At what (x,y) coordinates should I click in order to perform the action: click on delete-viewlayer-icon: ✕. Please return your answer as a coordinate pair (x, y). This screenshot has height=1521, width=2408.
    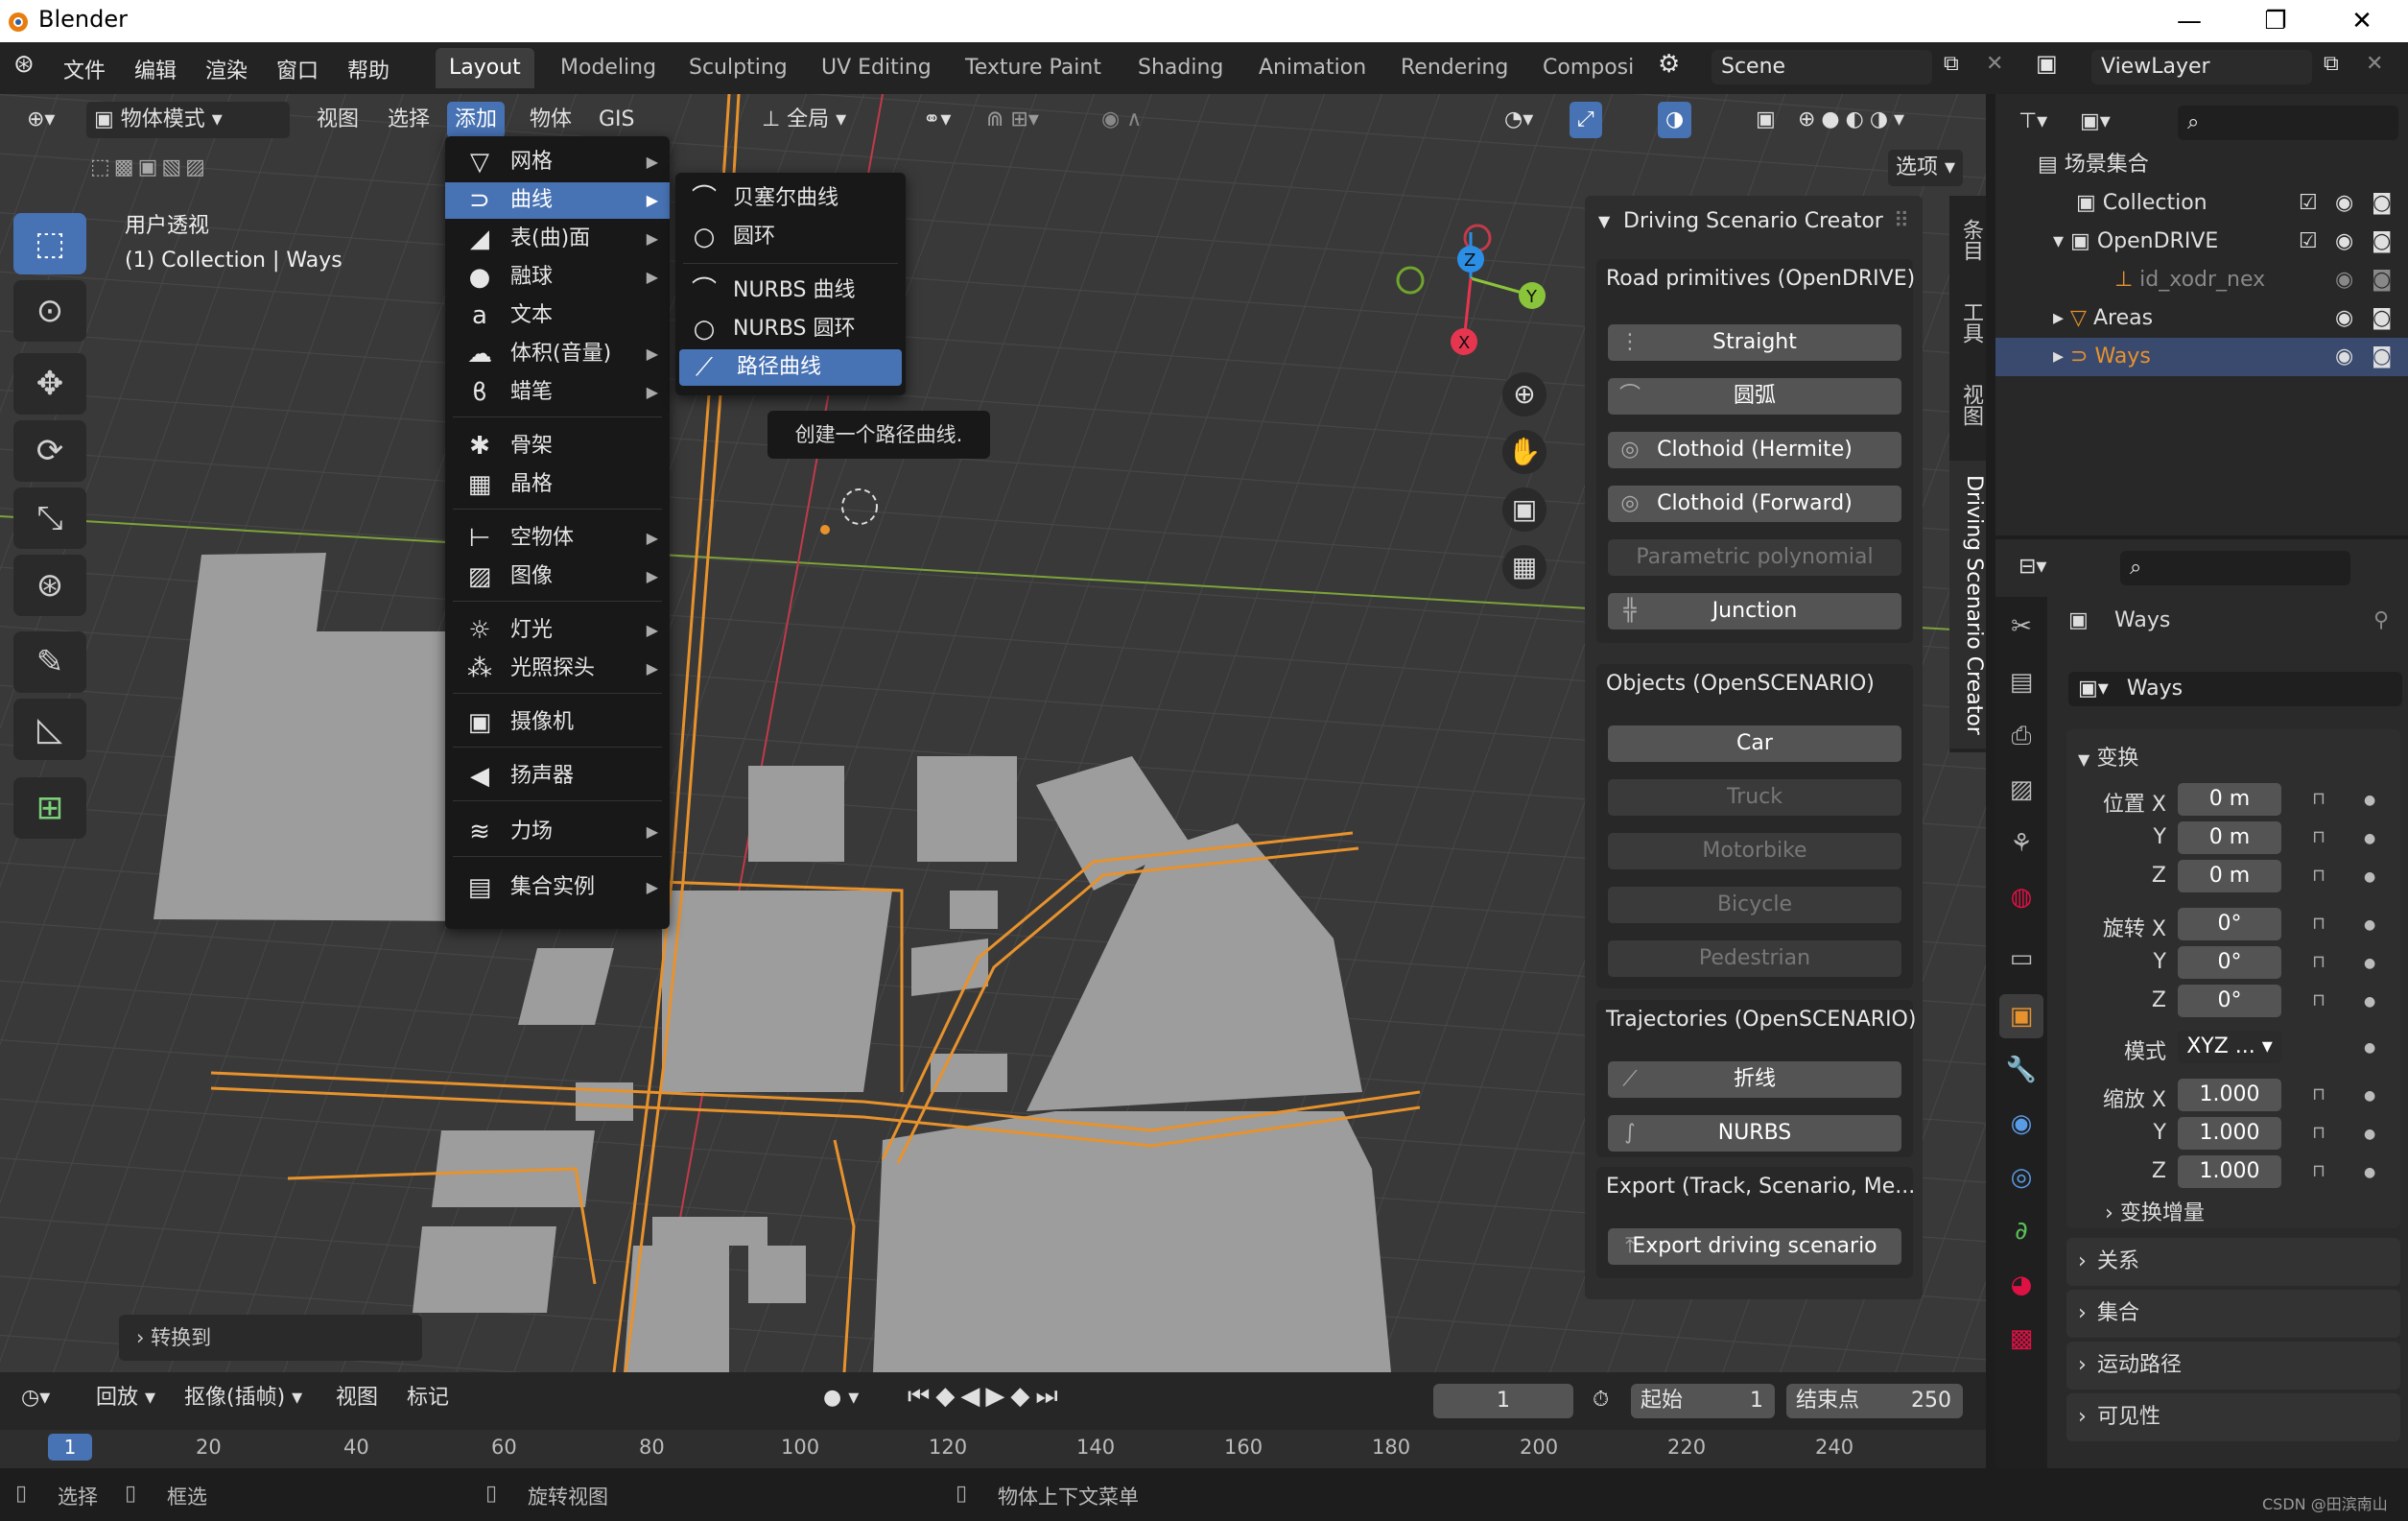
    Looking at the image, I should click on (2374, 64).